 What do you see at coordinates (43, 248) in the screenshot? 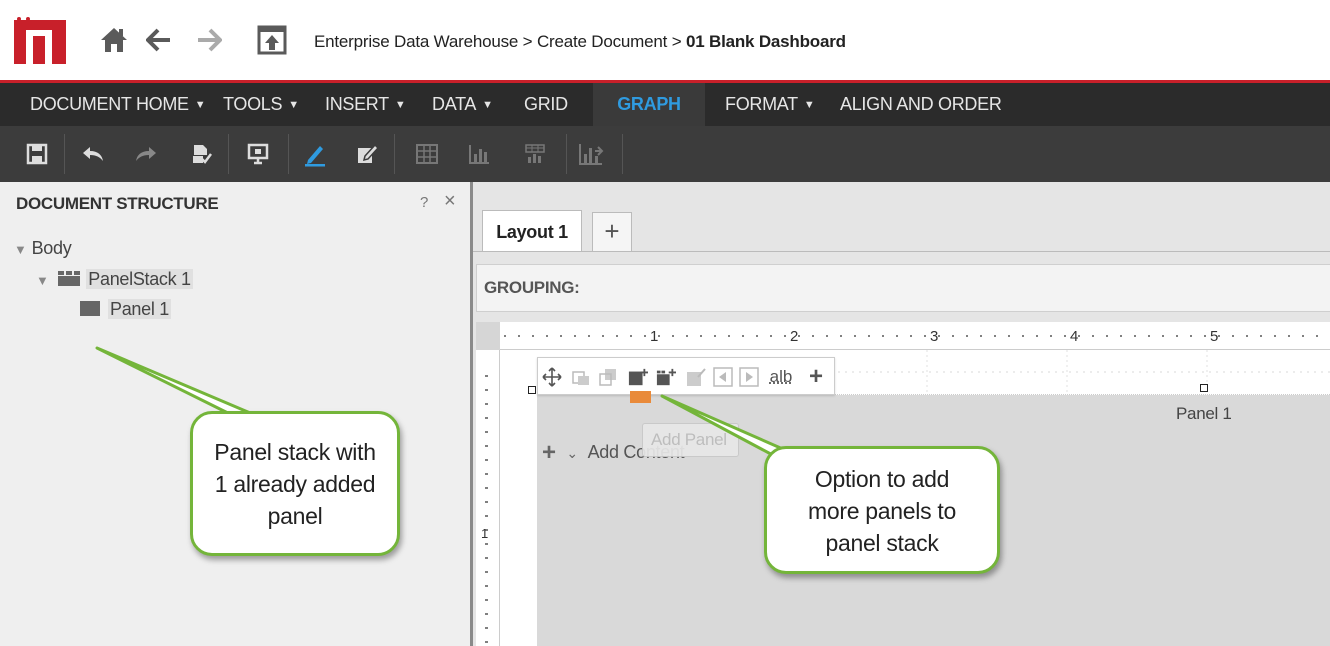
I see `tree-item-body: ▼ Body` at bounding box center [43, 248].